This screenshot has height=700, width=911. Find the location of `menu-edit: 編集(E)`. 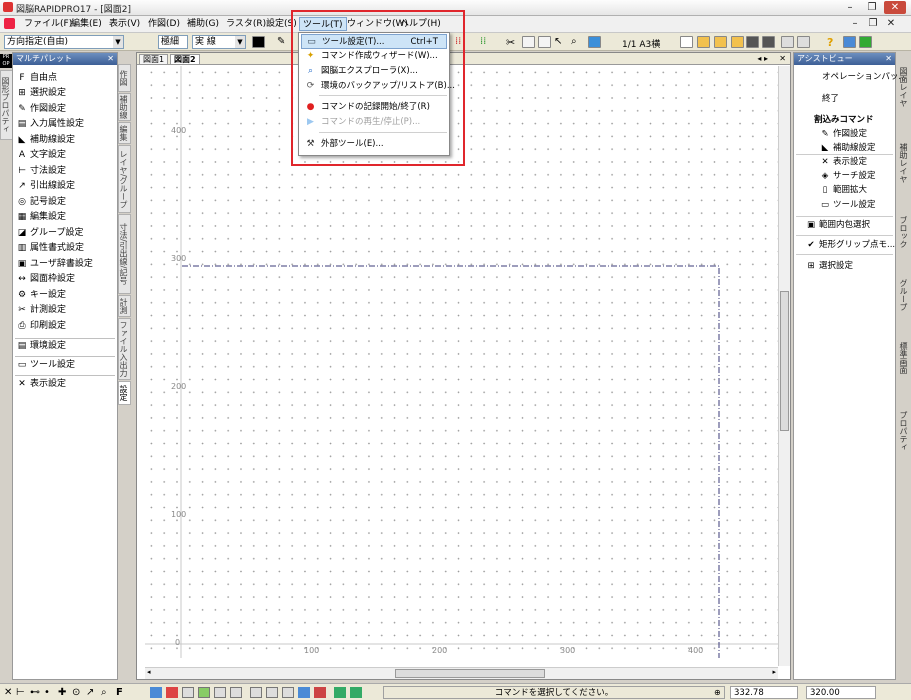

menu-edit: 編集(E) is located at coordinates (86, 24).